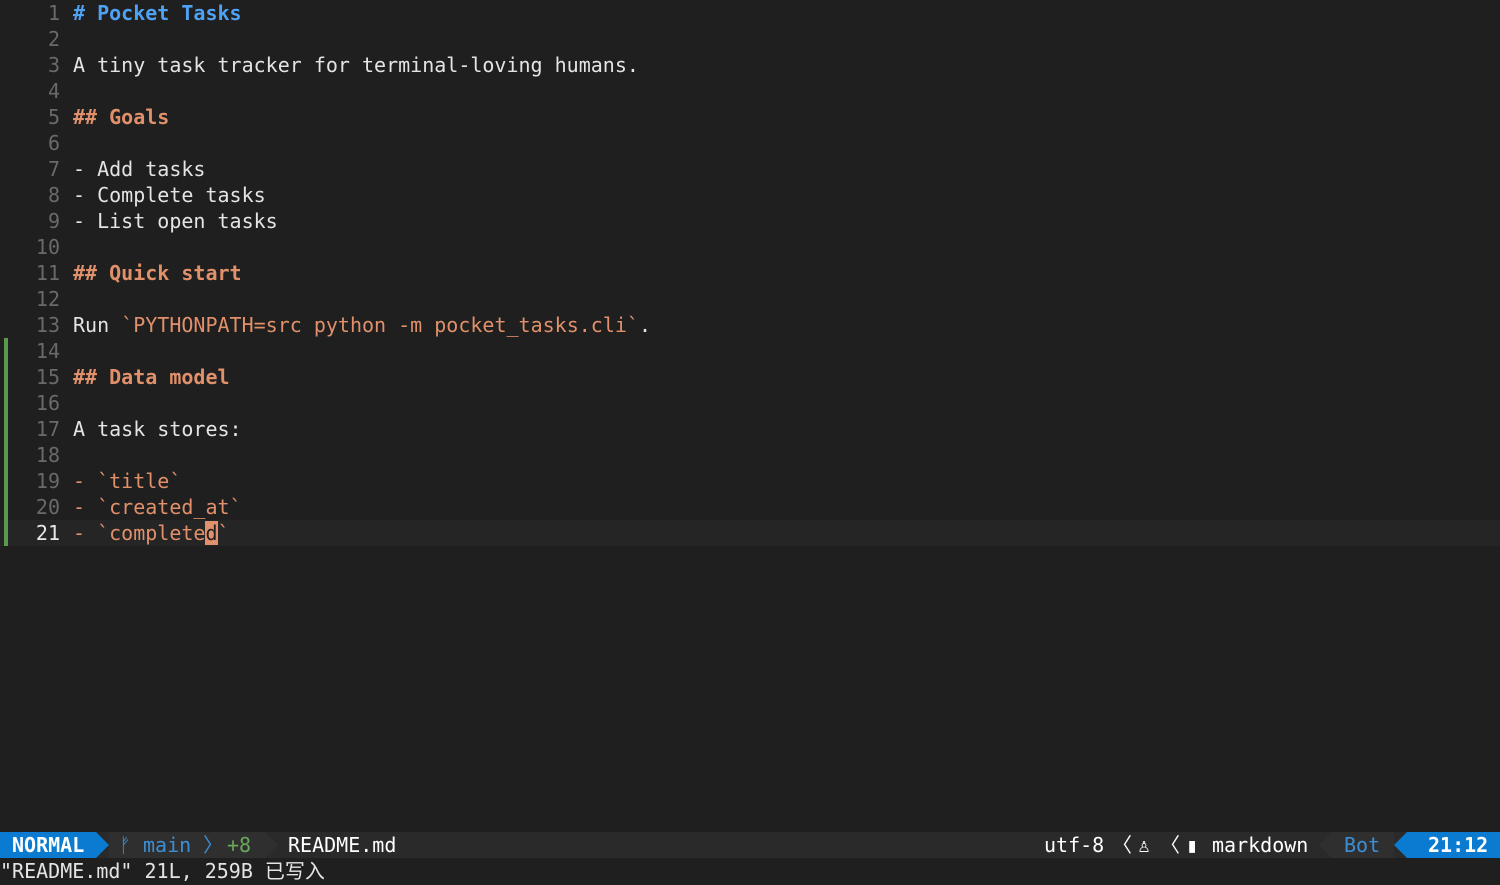  What do you see at coordinates (239, 845) in the screenshot?
I see `git-diff-count: +8` at bounding box center [239, 845].